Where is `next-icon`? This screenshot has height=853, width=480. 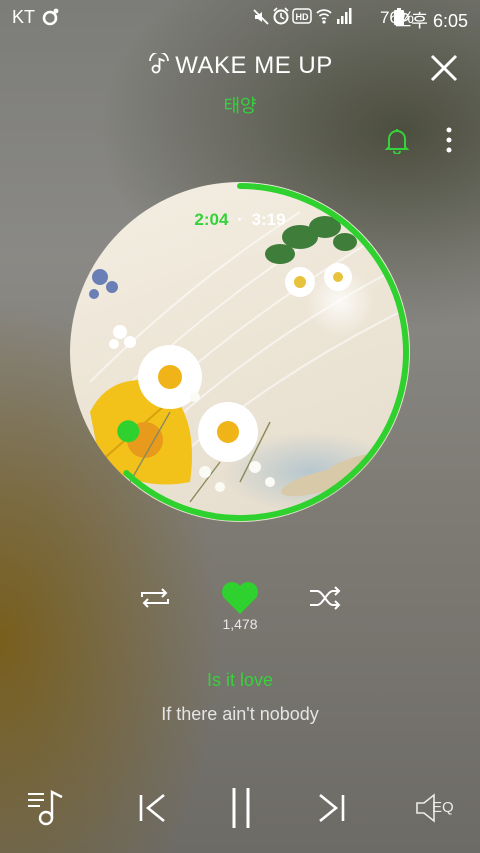
next-icon is located at coordinates (332, 808).